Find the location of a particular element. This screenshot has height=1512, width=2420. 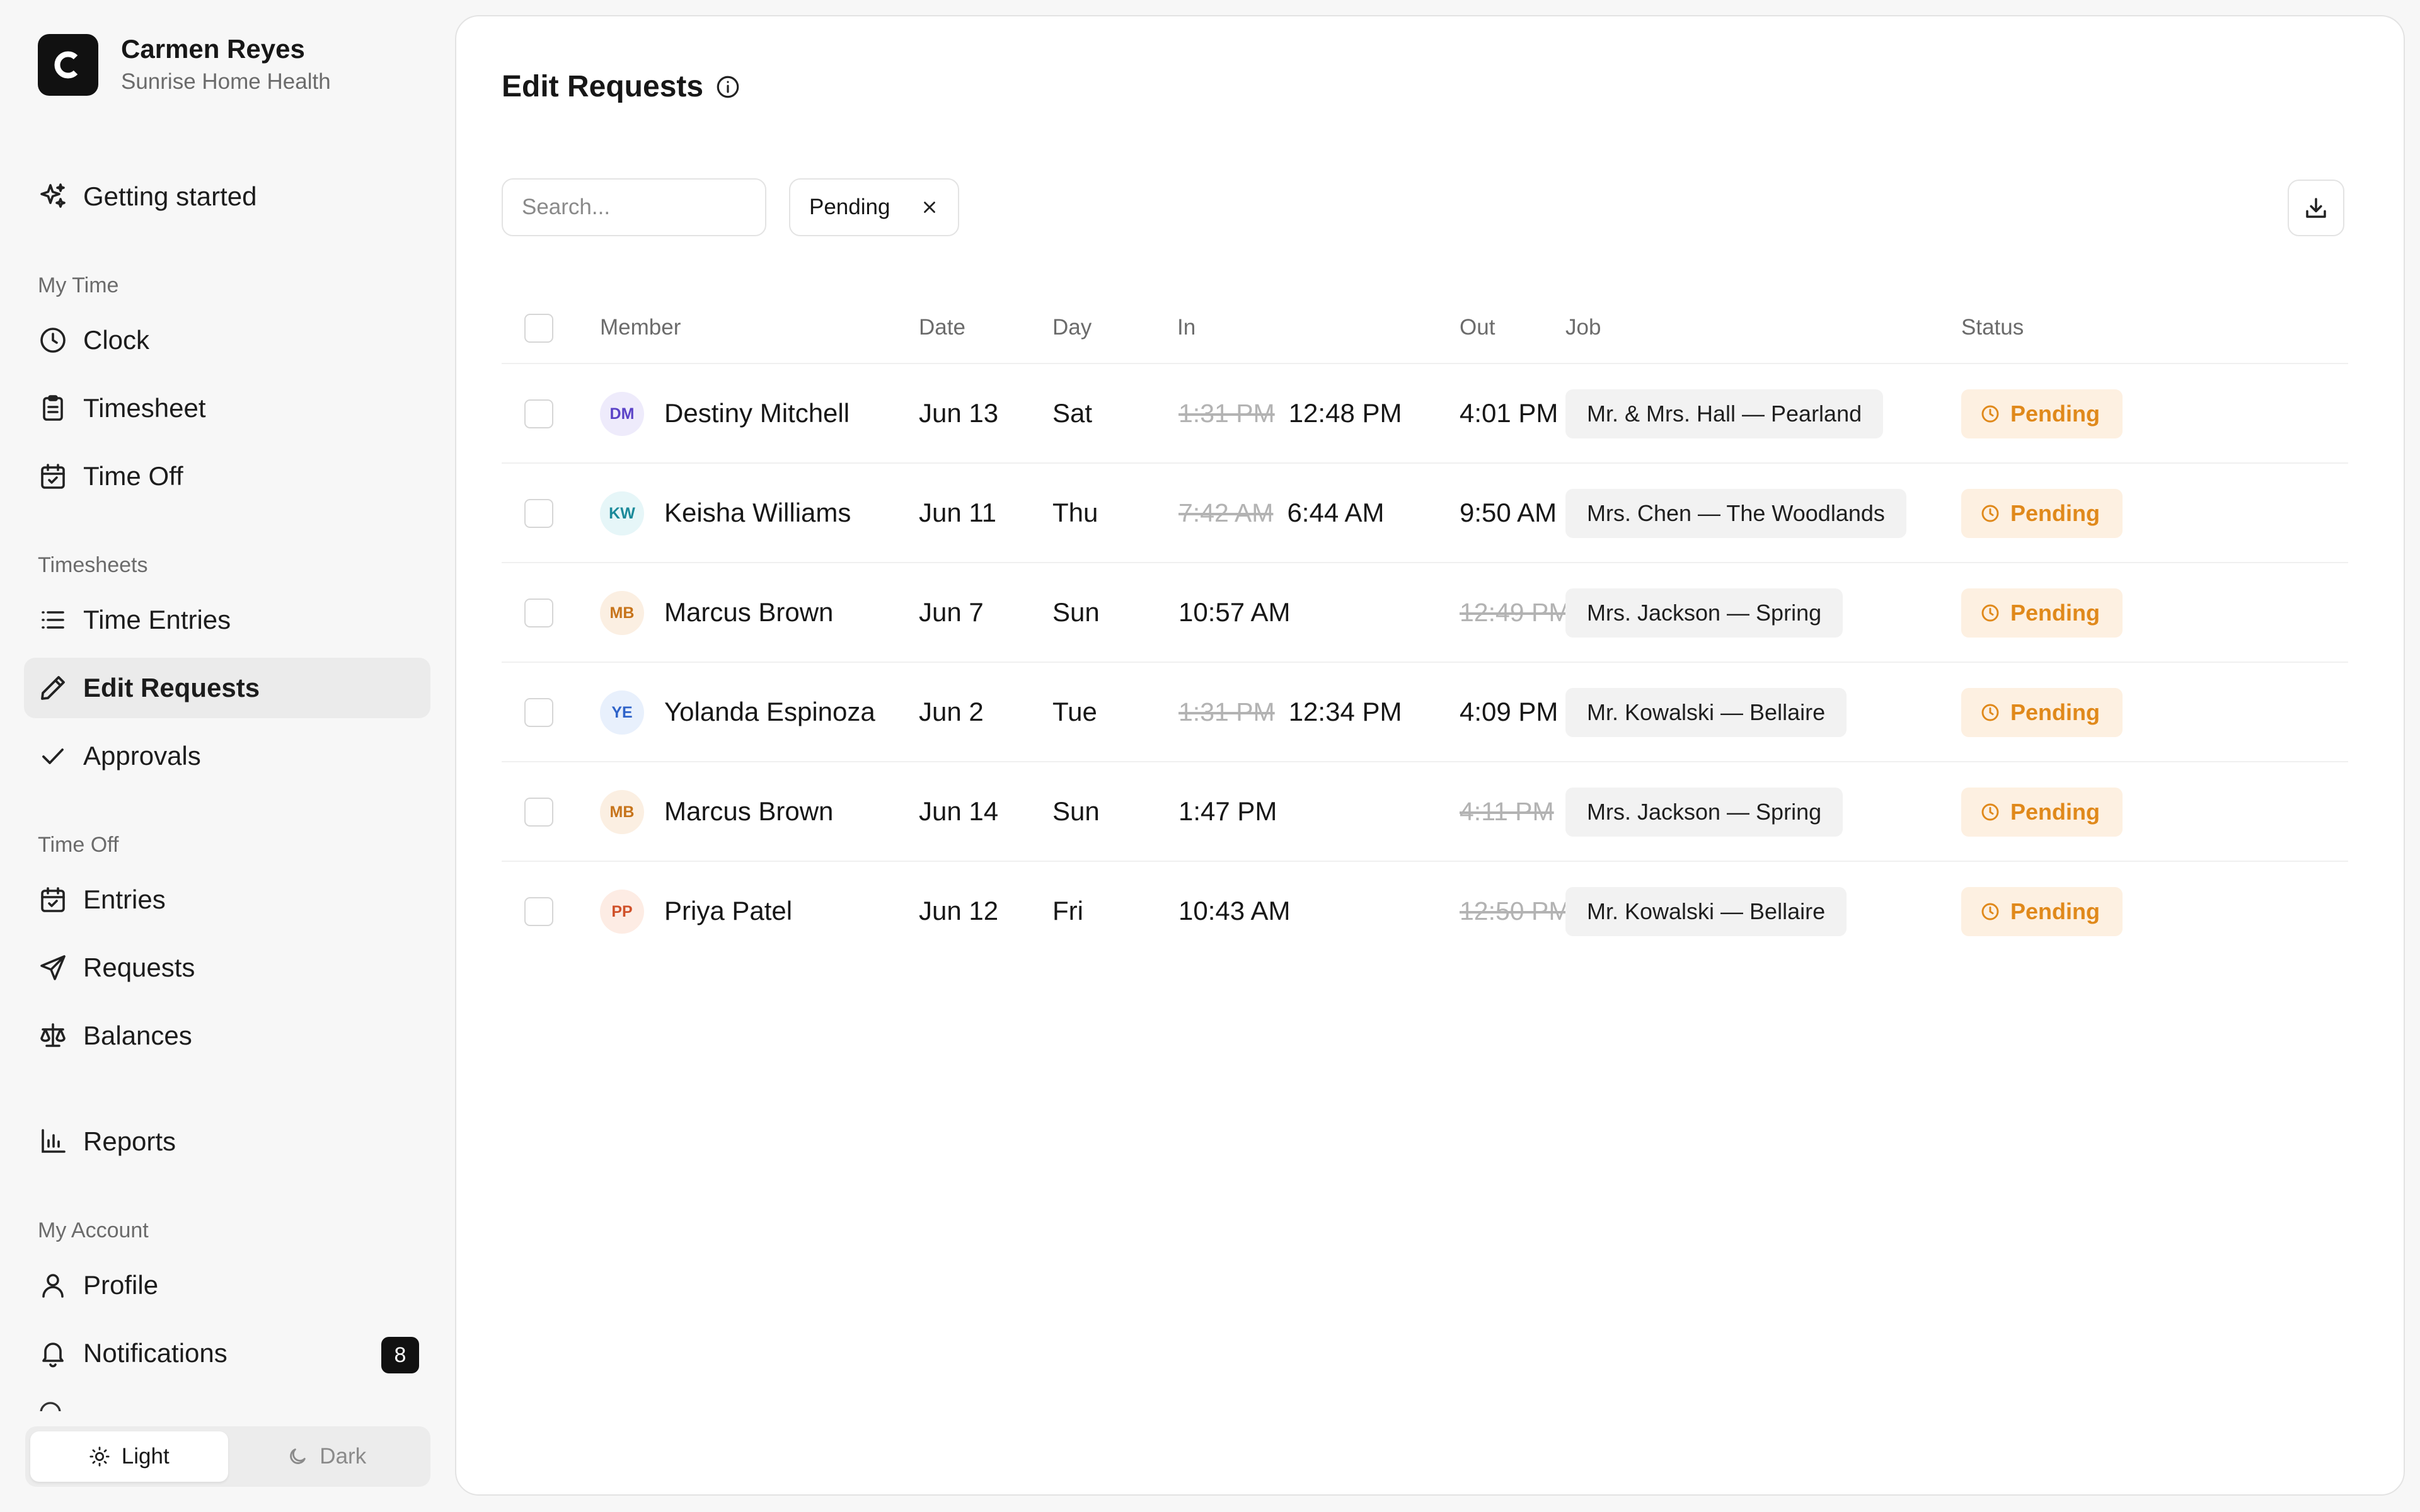

notifications-count-badge: 8 is located at coordinates (400, 1355).